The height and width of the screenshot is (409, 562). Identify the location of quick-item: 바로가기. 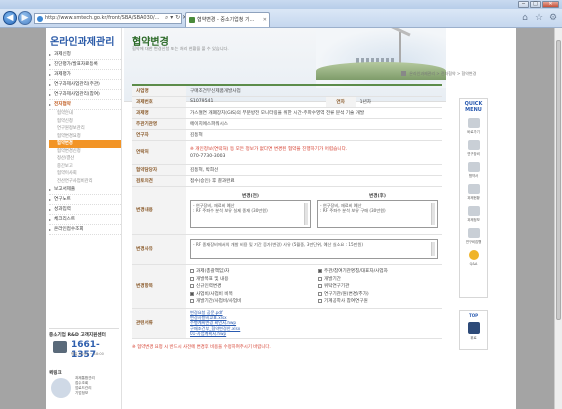
(473, 126).